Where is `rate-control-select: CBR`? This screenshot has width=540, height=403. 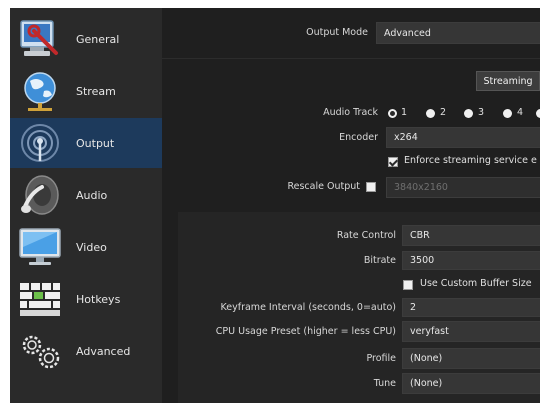
rate-control-select: CBR is located at coordinates (471, 235).